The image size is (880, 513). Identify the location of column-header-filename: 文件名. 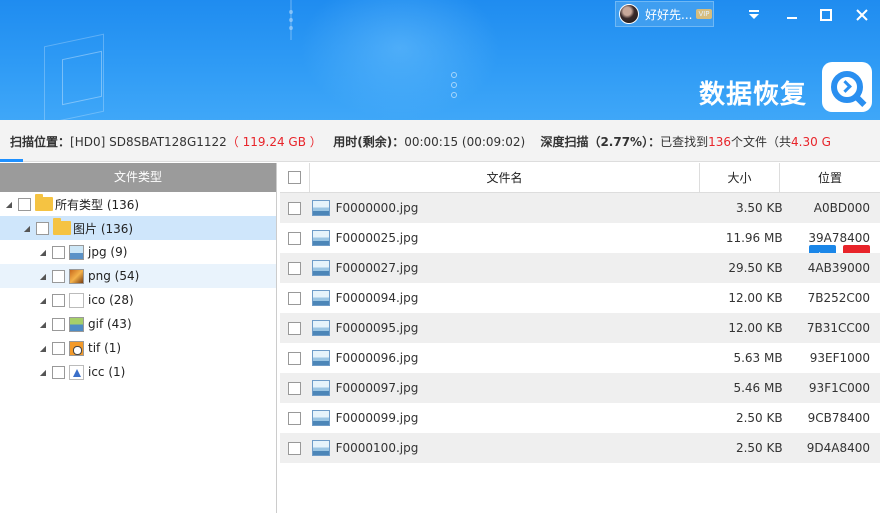
(505, 178).